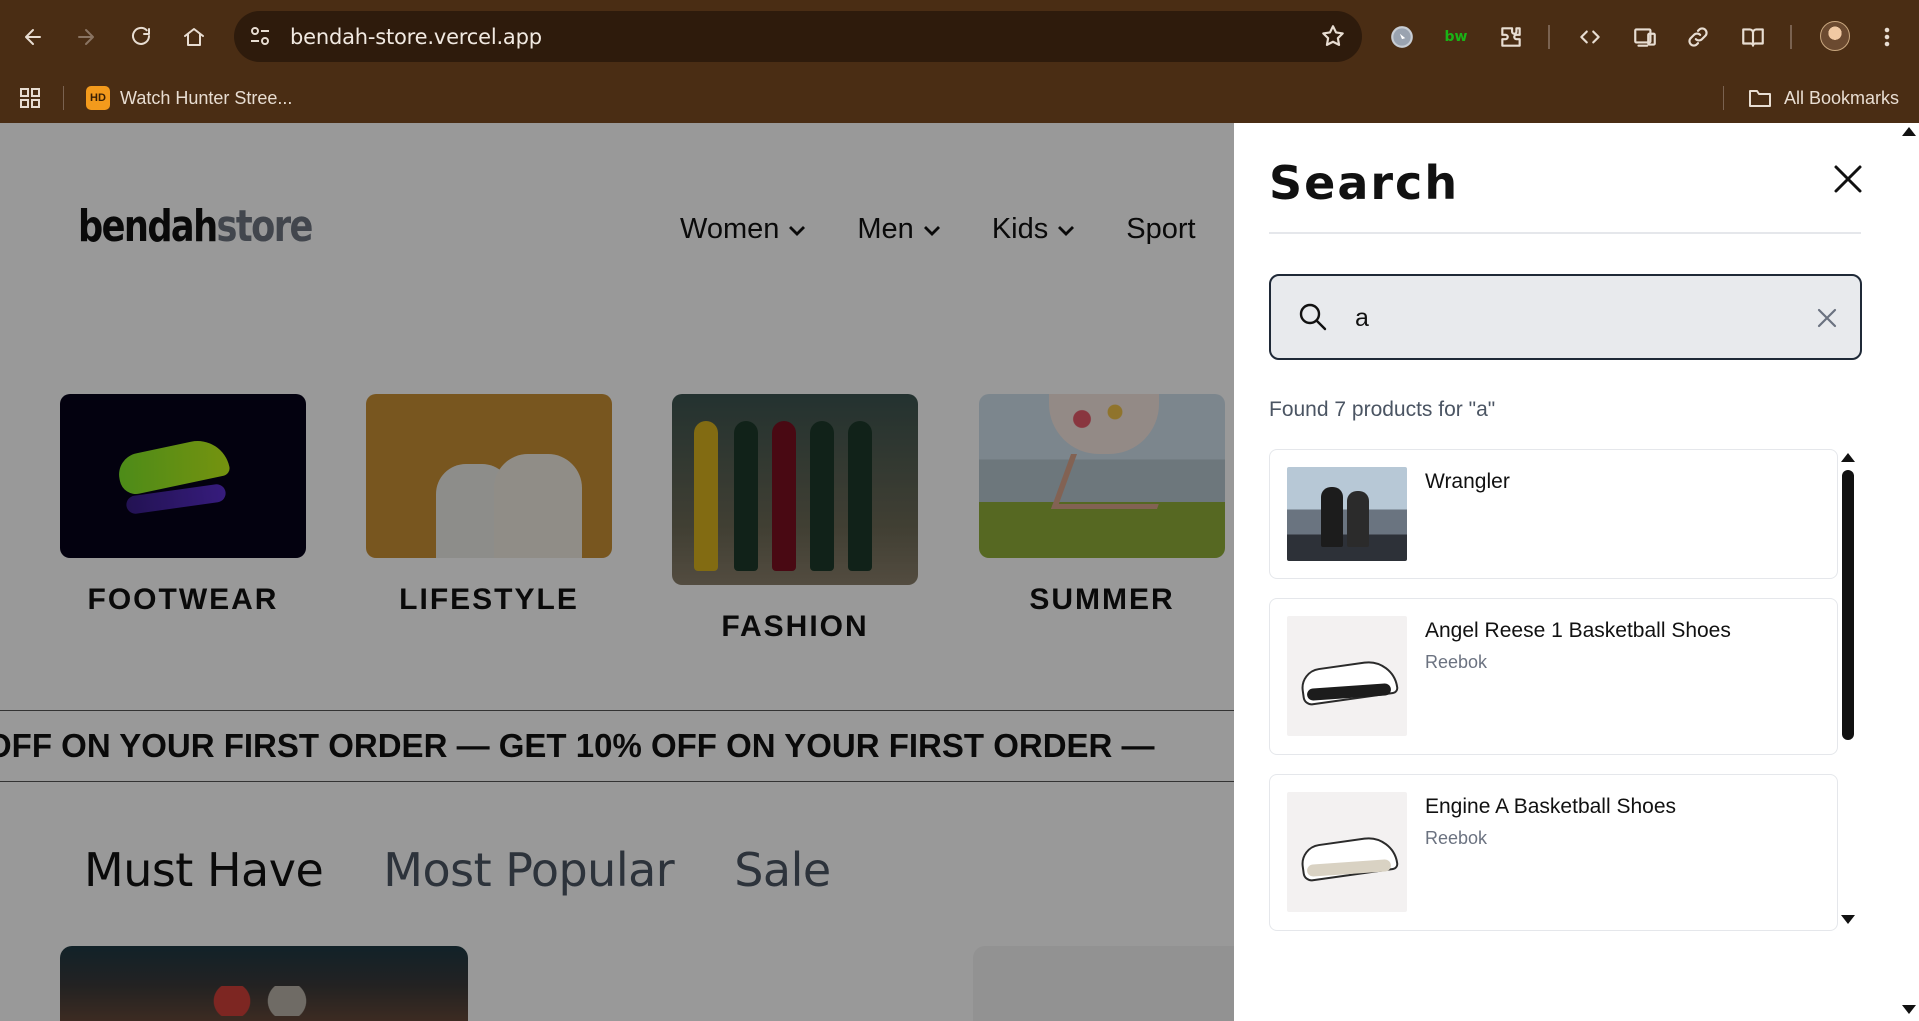 This screenshot has width=1919, height=1021. Describe the element at coordinates (1313, 317) in the screenshot. I see `search-icon` at that location.